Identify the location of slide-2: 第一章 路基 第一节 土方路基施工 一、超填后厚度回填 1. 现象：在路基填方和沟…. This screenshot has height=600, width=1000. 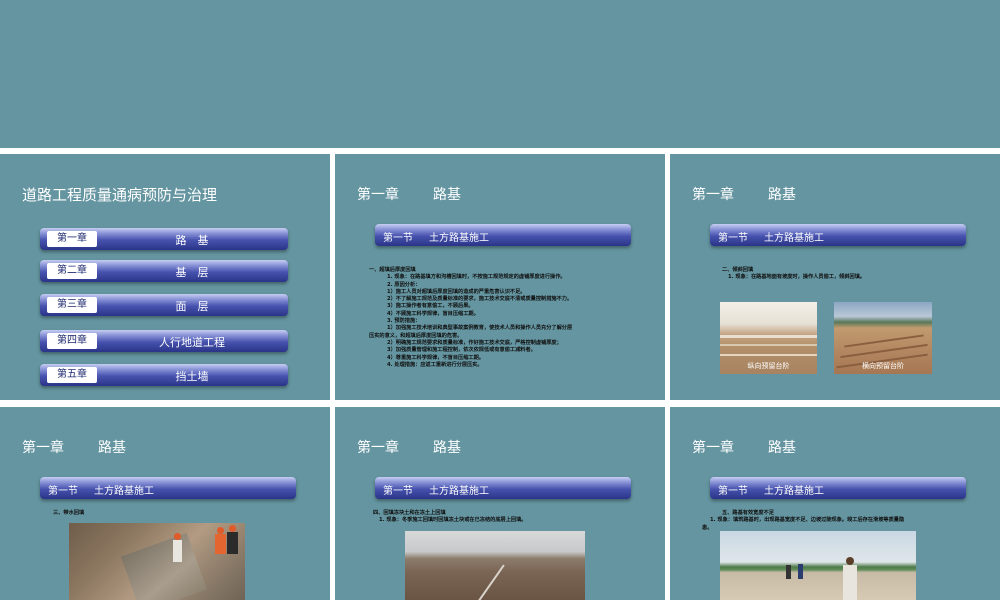
(500, 277).